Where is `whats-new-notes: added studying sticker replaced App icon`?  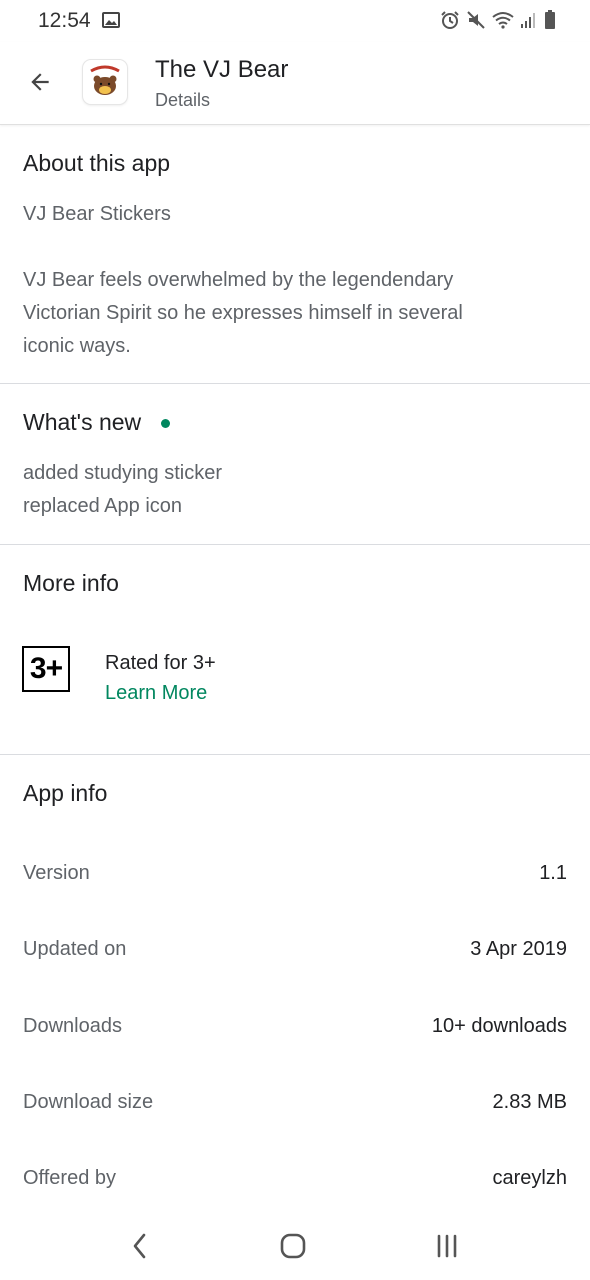 whats-new-notes: added studying sticker replaced App icon is located at coordinates (122, 490).